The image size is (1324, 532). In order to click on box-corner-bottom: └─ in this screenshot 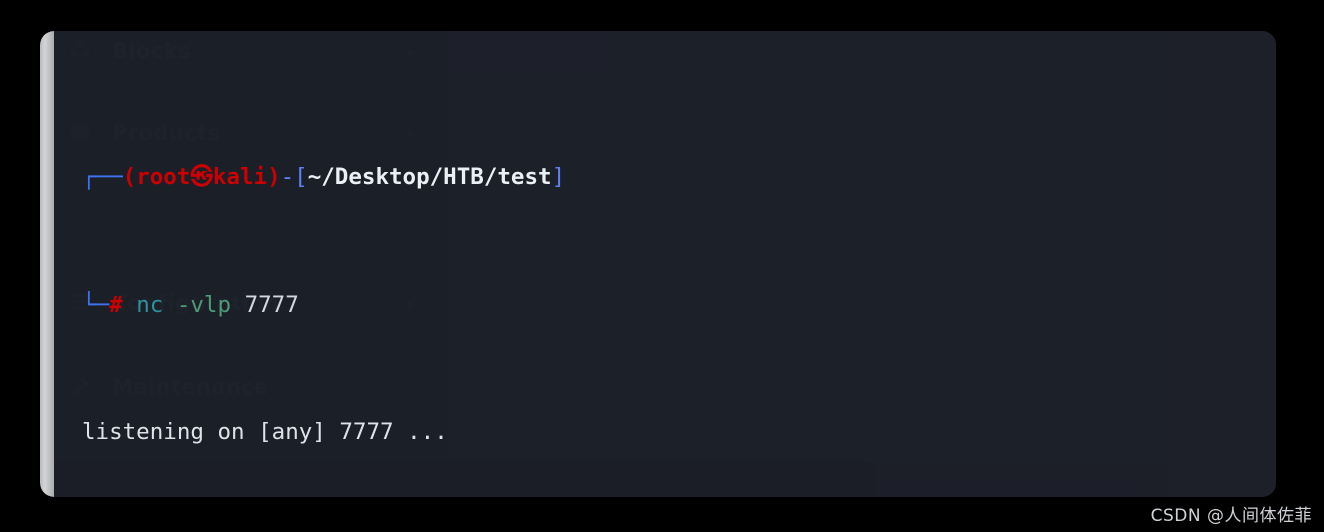, I will do `click(96, 304)`.